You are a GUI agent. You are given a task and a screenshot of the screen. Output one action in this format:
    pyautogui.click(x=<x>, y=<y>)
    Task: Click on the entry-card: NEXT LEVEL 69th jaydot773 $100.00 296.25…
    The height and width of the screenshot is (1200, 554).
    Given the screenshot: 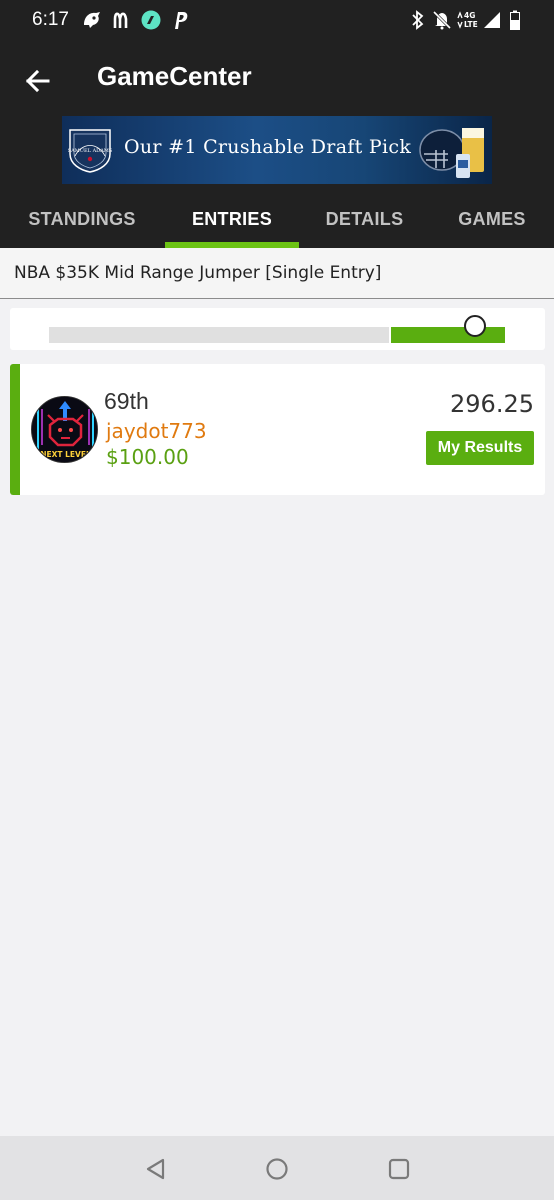 What is the action you would take?
    pyautogui.click(x=277, y=429)
    